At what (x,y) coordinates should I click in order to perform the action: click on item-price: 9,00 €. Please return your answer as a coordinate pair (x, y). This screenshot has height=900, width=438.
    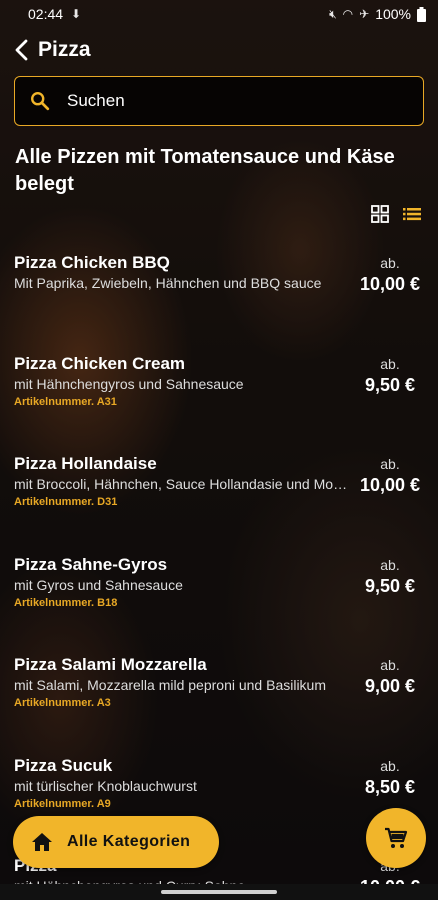
    Looking at the image, I should click on (390, 686).